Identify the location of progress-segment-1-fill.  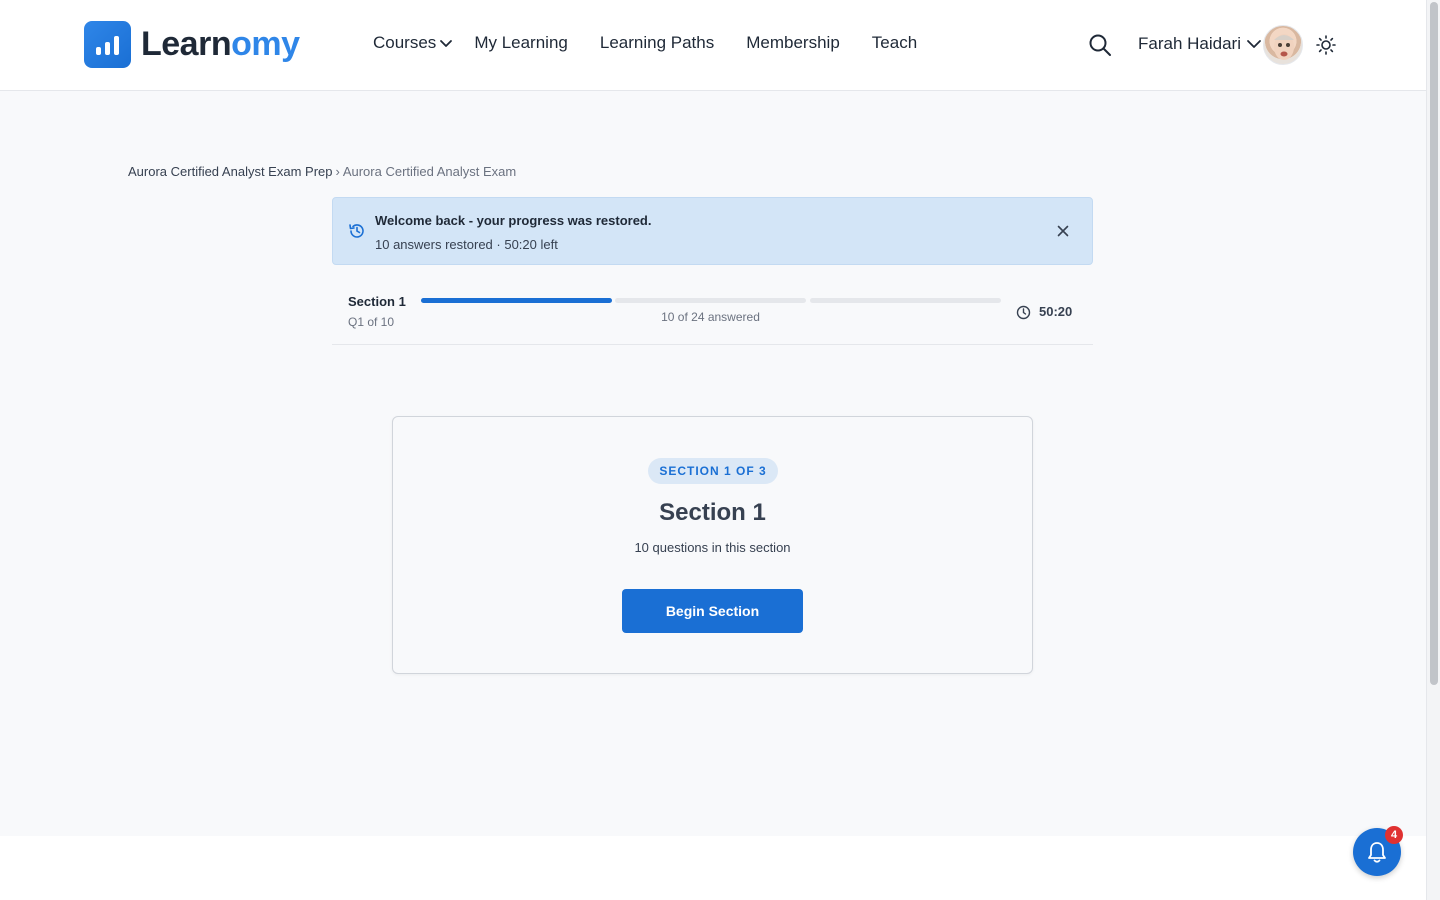
(516, 300).